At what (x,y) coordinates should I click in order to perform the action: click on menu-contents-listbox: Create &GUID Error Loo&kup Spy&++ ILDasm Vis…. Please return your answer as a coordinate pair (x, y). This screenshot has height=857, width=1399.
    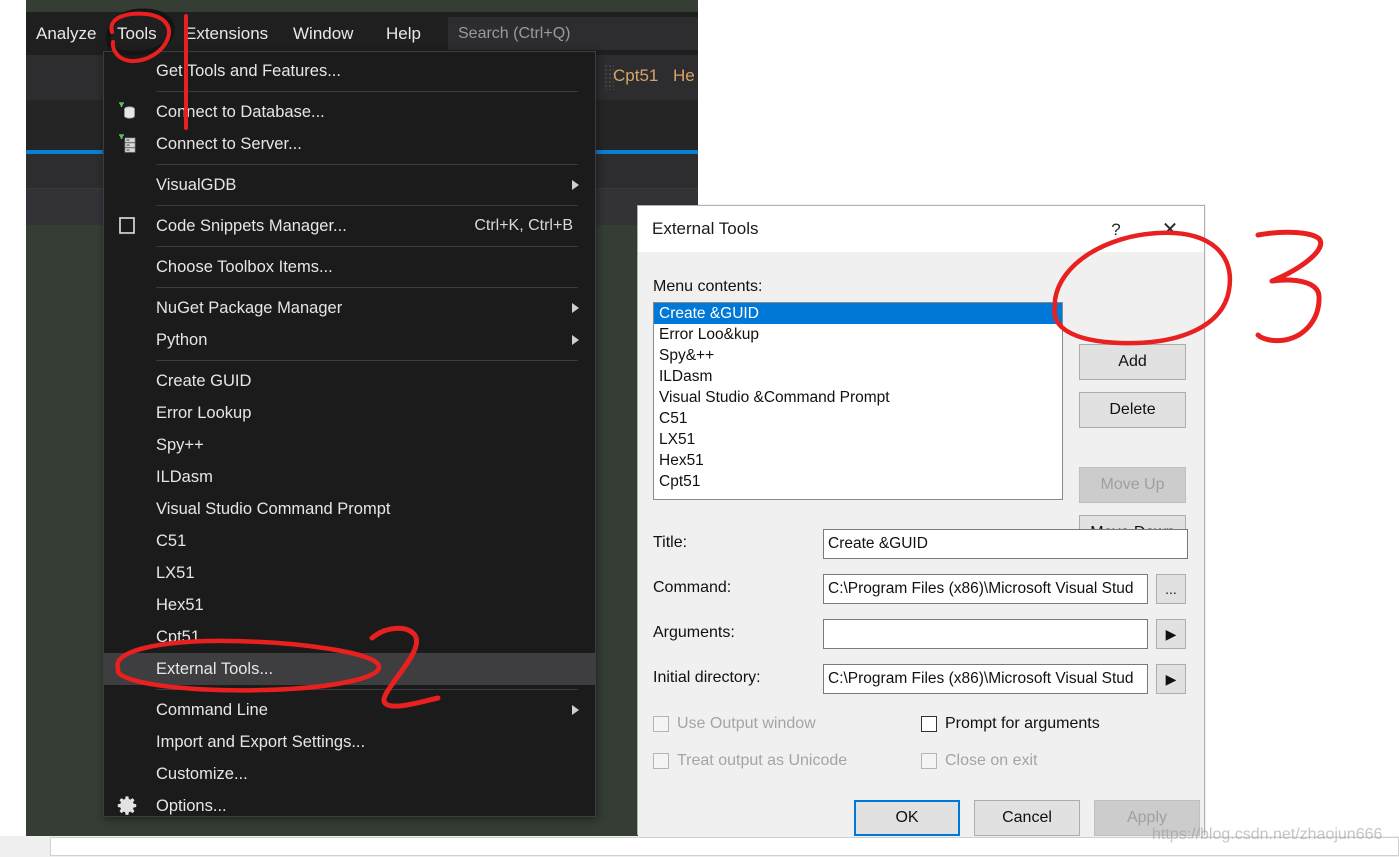
    Looking at the image, I should click on (858, 401).